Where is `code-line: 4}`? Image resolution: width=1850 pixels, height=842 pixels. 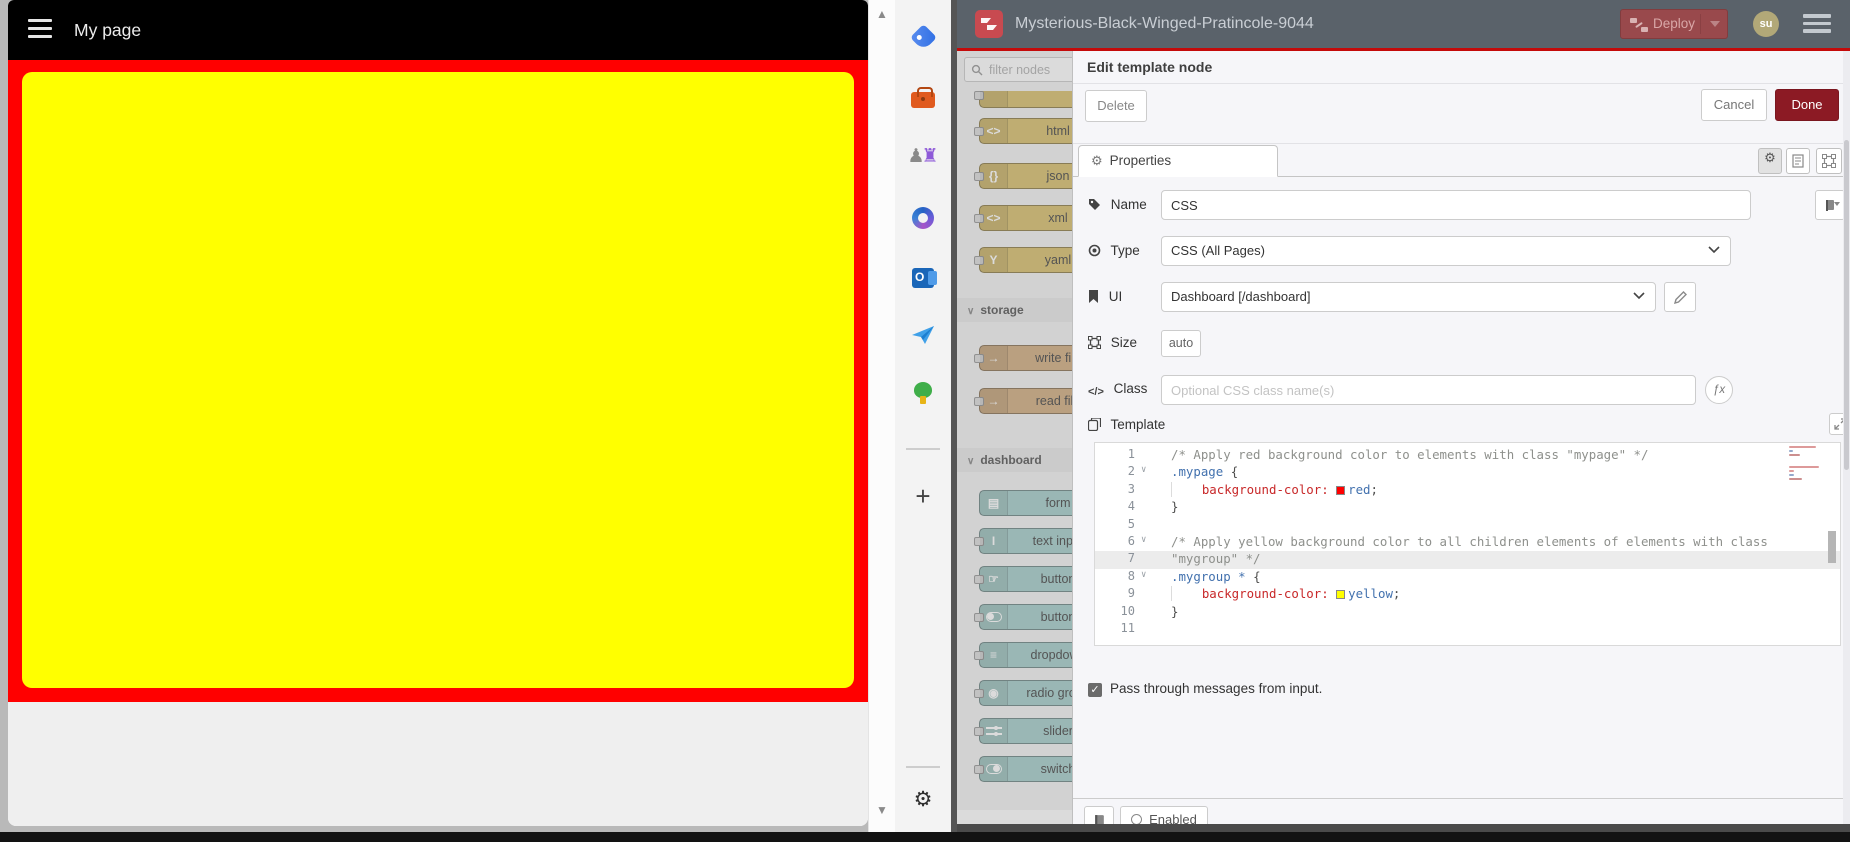
code-line: 4} is located at coordinates (1153, 507).